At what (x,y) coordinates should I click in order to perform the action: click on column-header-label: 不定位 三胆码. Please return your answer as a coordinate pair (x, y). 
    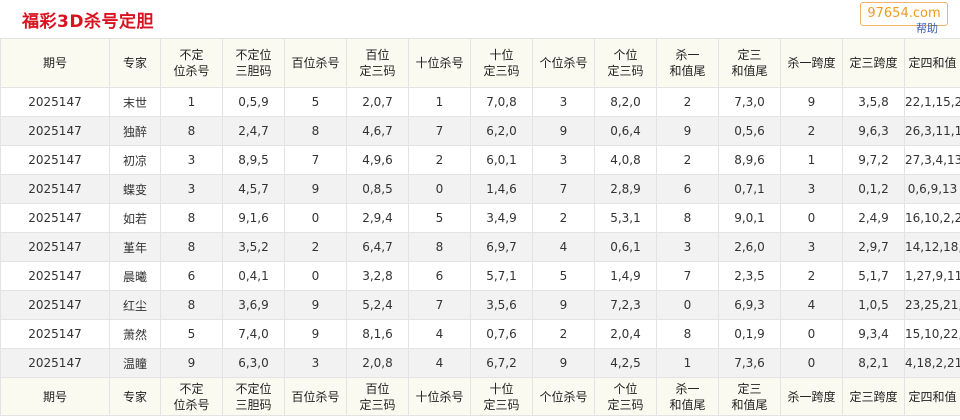
    Looking at the image, I should click on (253, 397).